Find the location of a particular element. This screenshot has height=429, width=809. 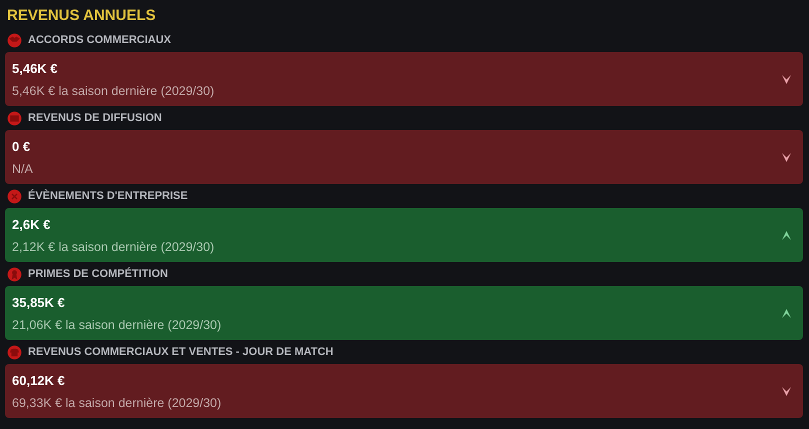

category-label: ACCORDS COMMERCIAUX is located at coordinates (99, 40).